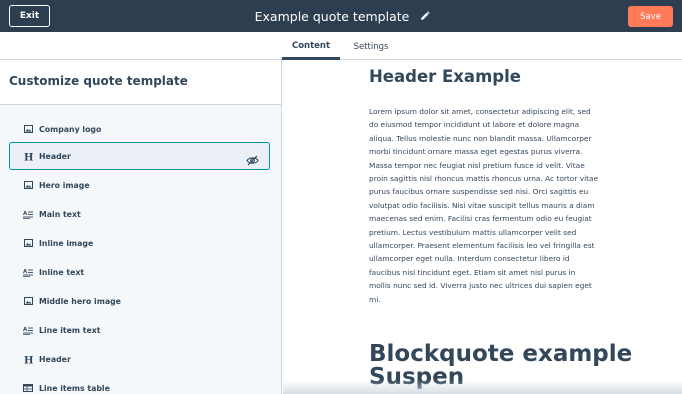 The width and height of the screenshot is (682, 394). What do you see at coordinates (62, 272) in the screenshot?
I see `sidebar-item-label: Inline text` at bounding box center [62, 272].